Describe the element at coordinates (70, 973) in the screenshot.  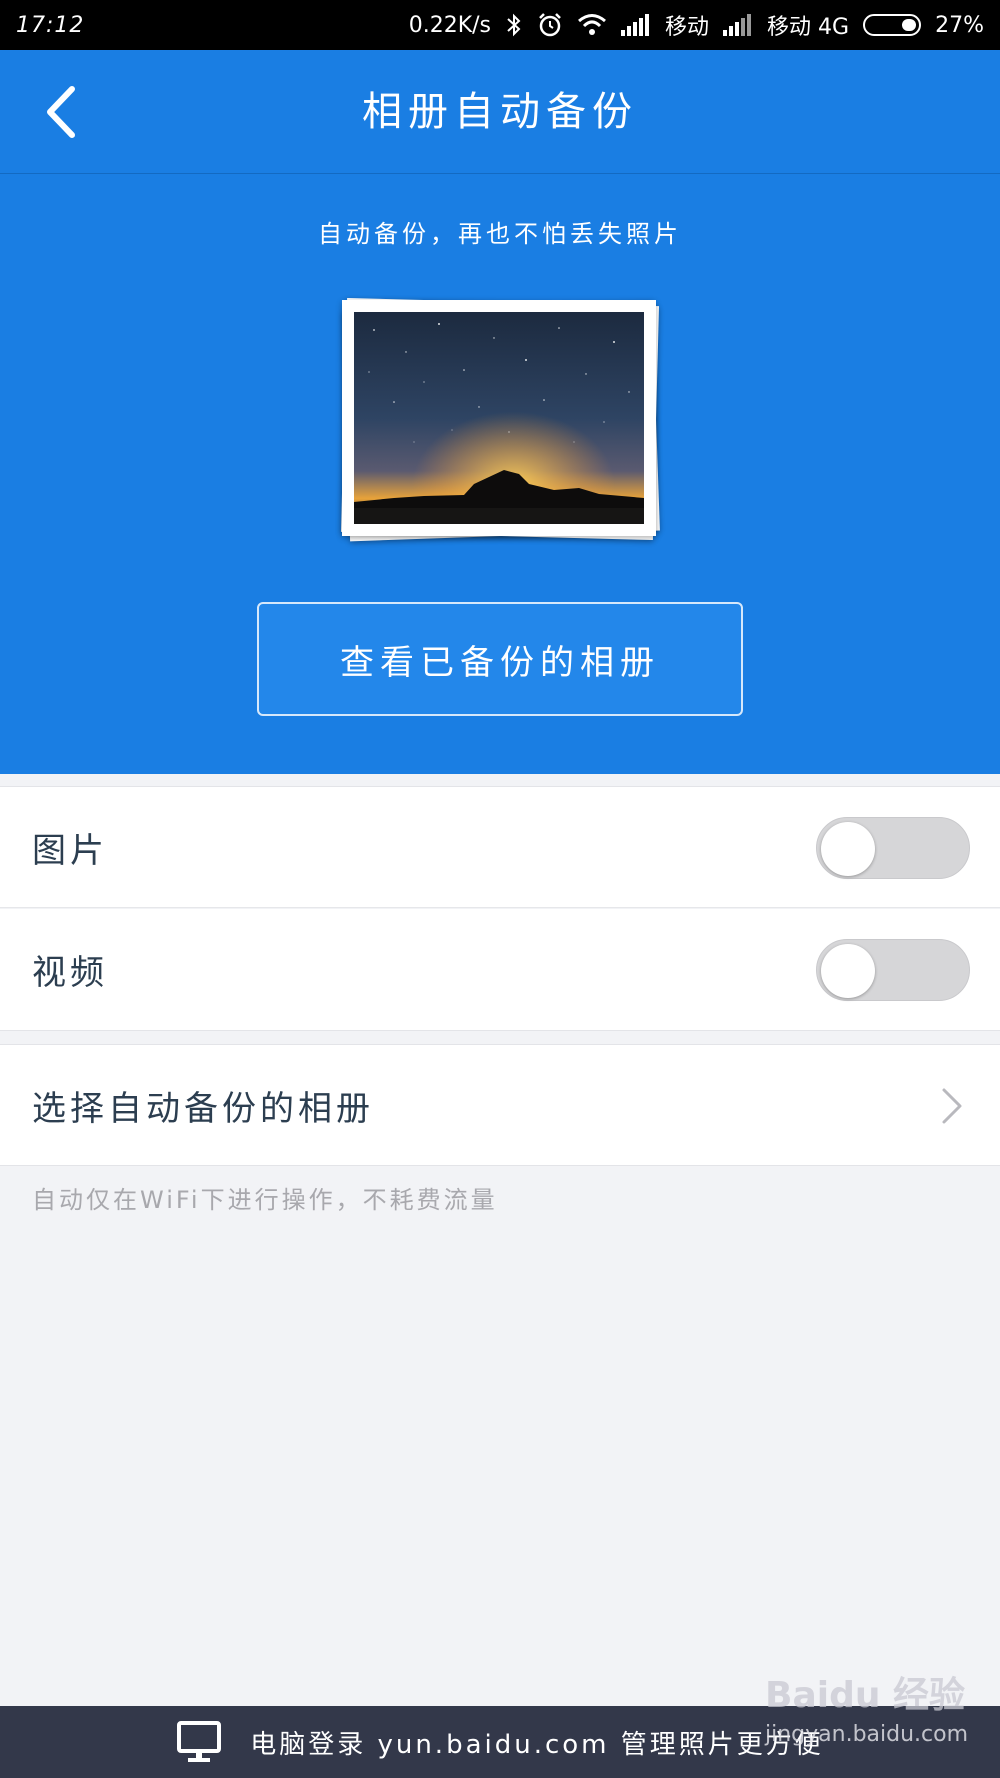
I see `videos-label: 视频` at that location.